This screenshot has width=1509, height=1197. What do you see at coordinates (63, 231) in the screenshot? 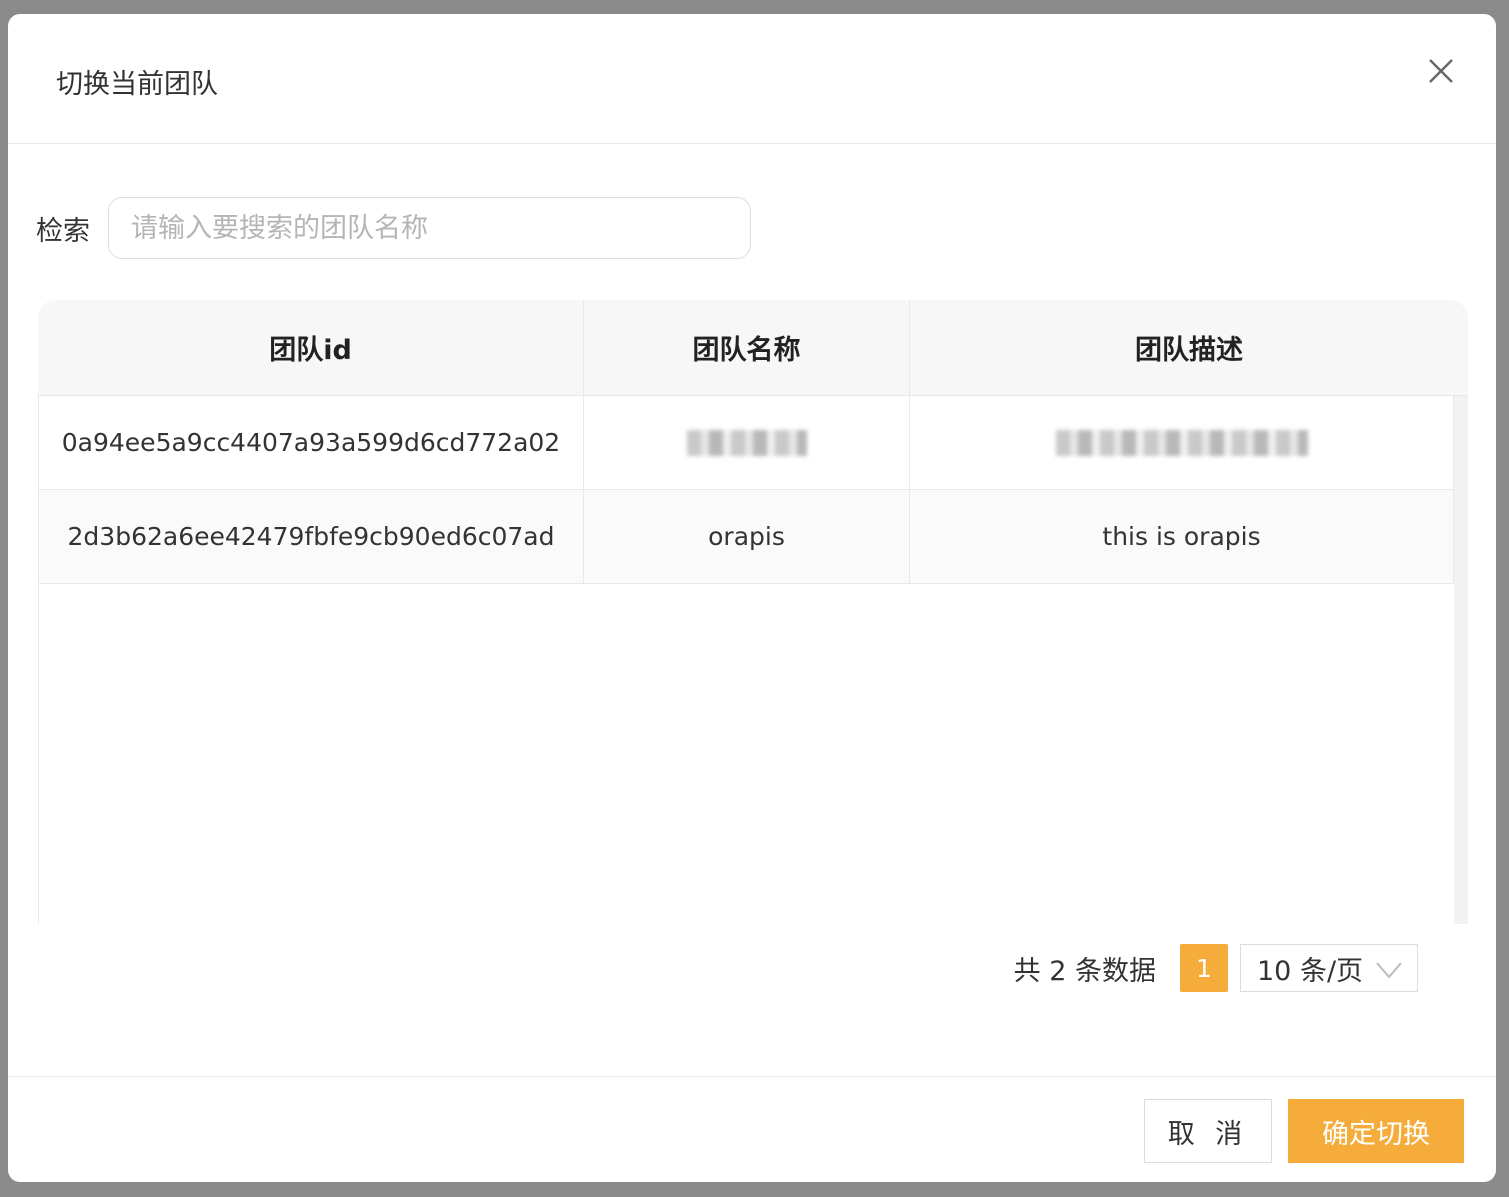
I see `search-label: 检索` at bounding box center [63, 231].